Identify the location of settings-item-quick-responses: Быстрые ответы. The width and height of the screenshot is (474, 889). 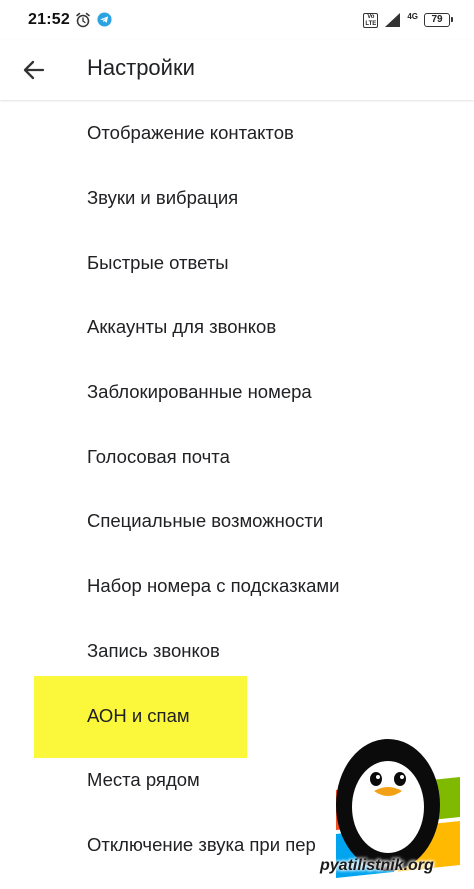
(237, 262).